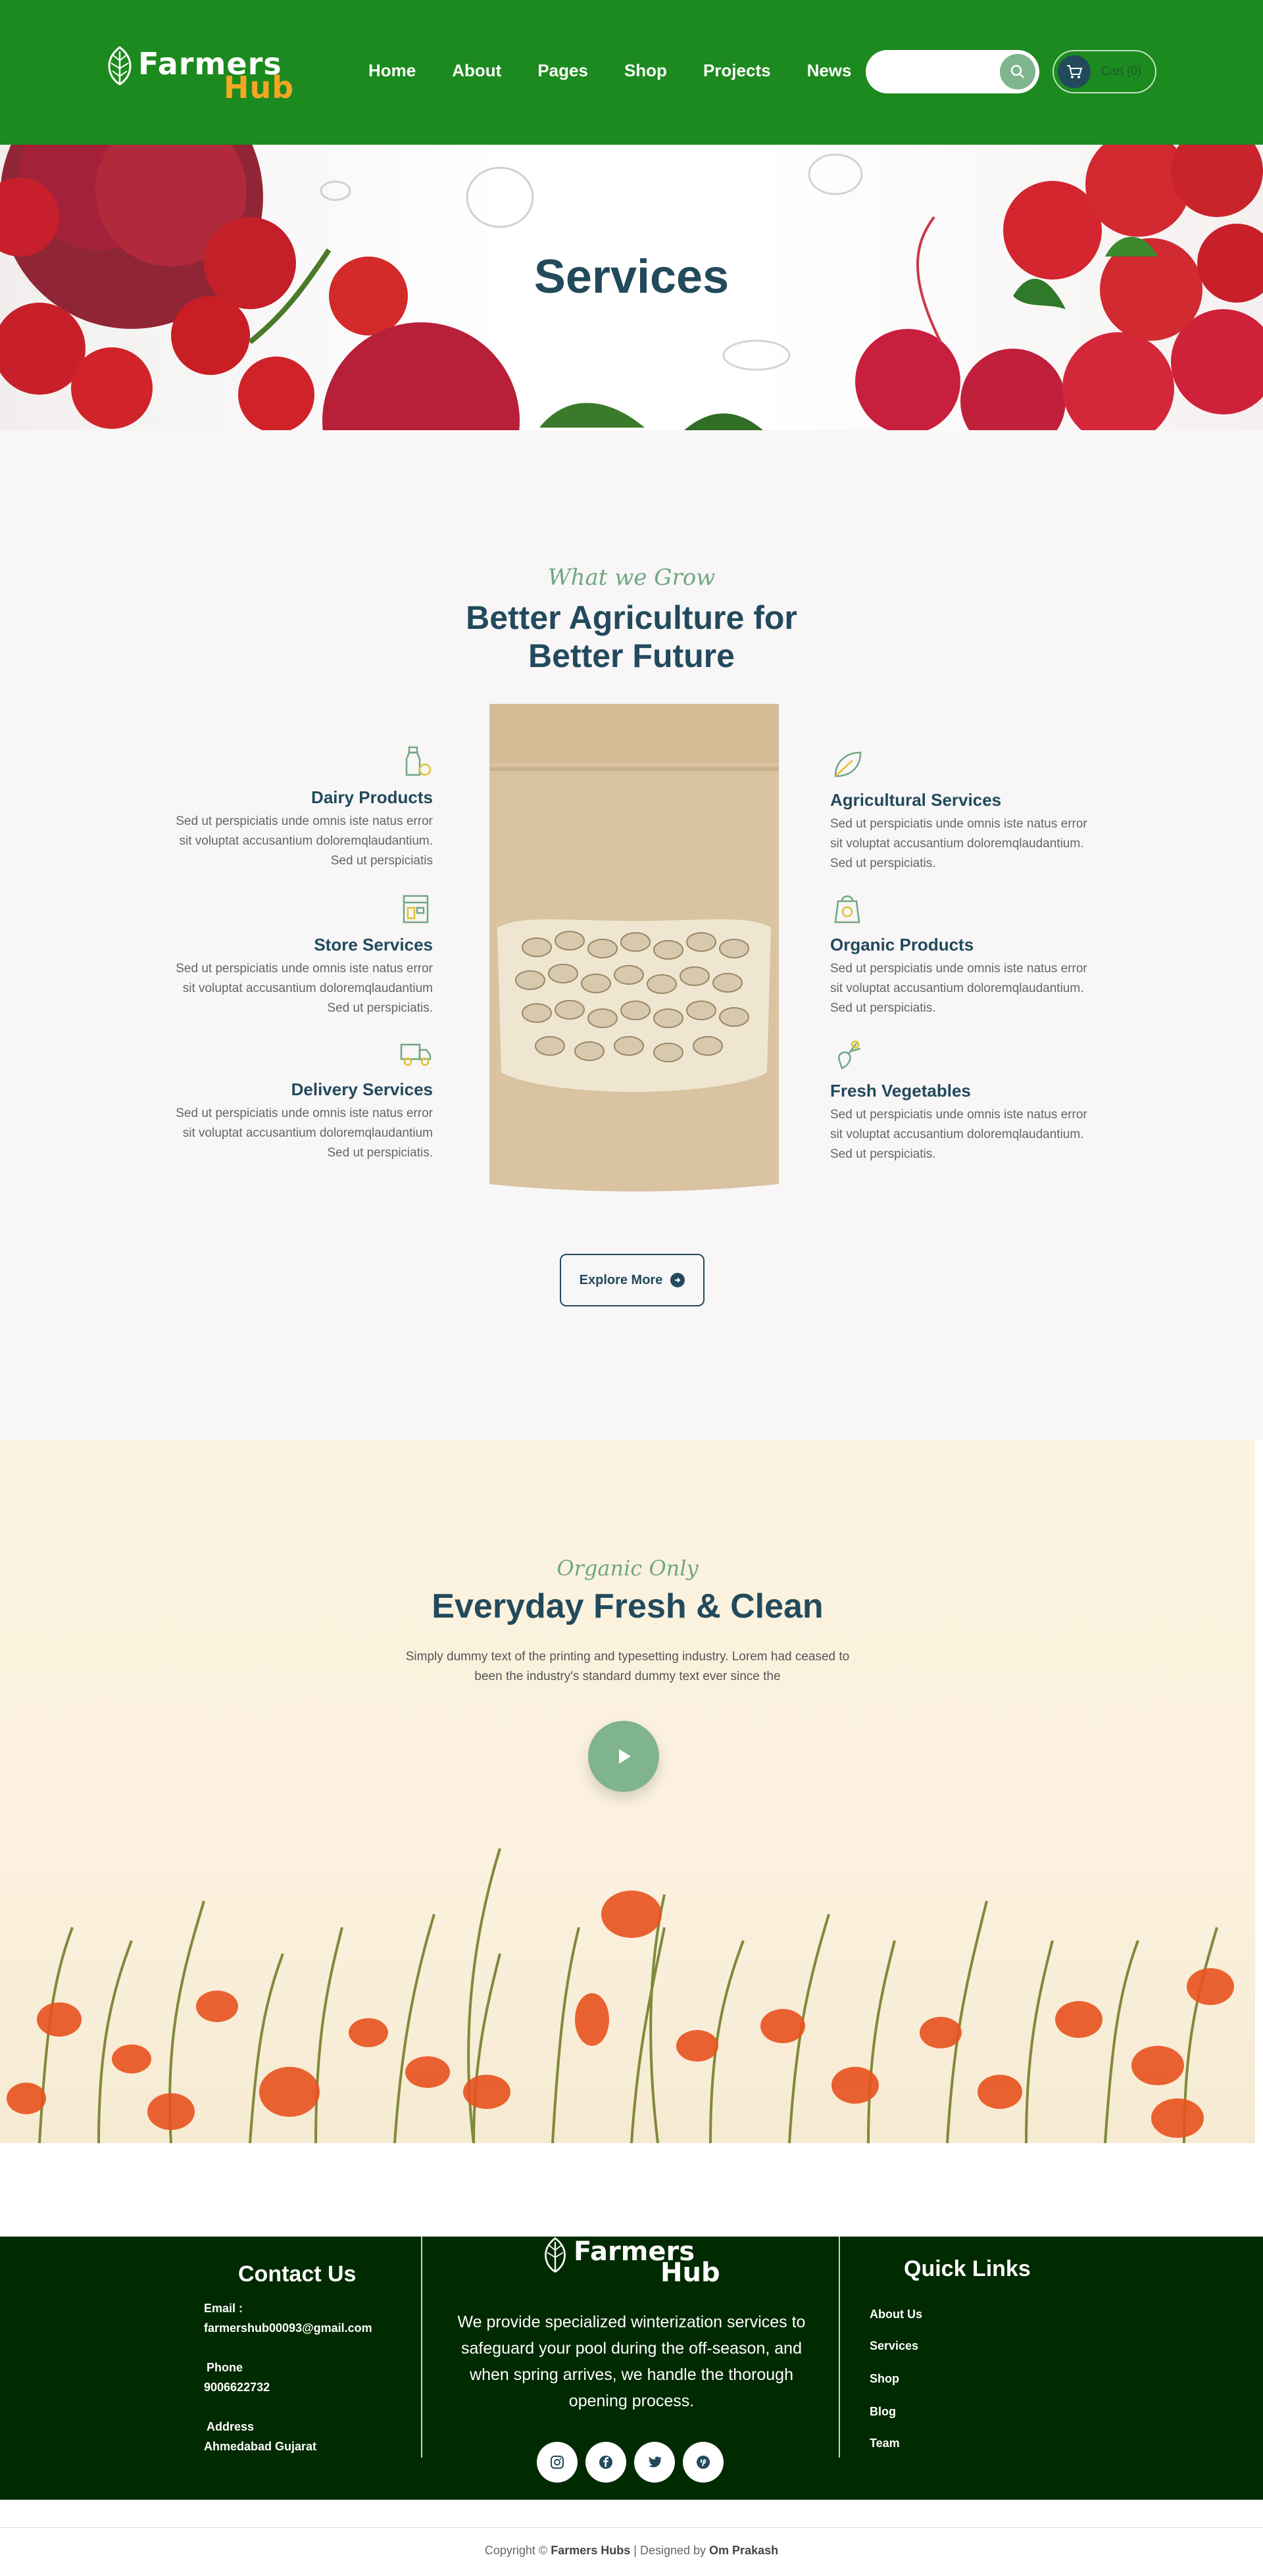 This screenshot has width=1263, height=2576. I want to click on cart-button: Cart (0), so click(1104, 71).